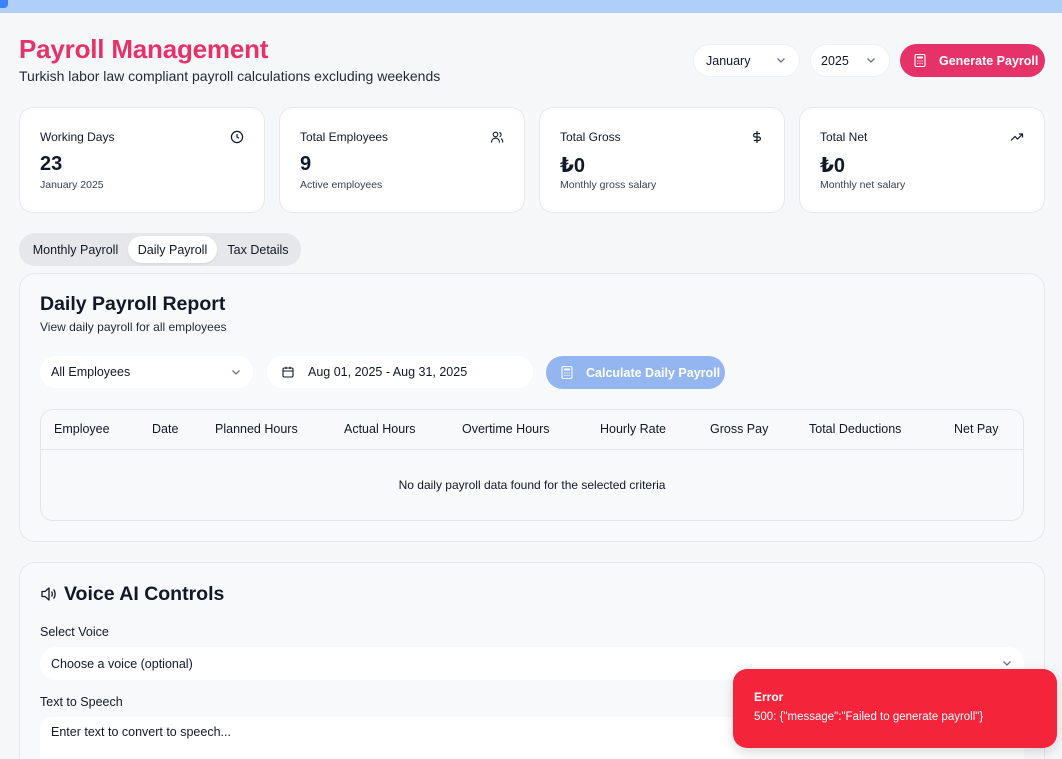 Image resolution: width=1062 pixels, height=759 pixels. What do you see at coordinates (165, 429) in the screenshot?
I see `column-header-date: Date` at bounding box center [165, 429].